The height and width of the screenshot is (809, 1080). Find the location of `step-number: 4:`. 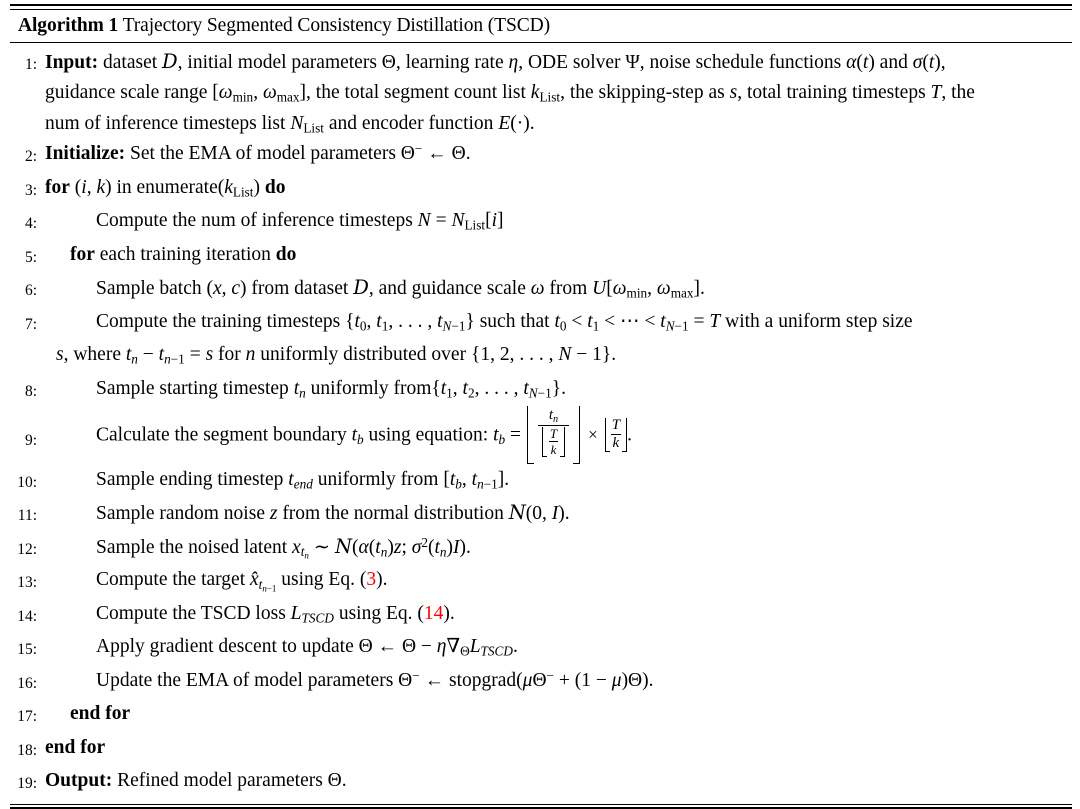

step-number: 4: is located at coordinates (30, 223).